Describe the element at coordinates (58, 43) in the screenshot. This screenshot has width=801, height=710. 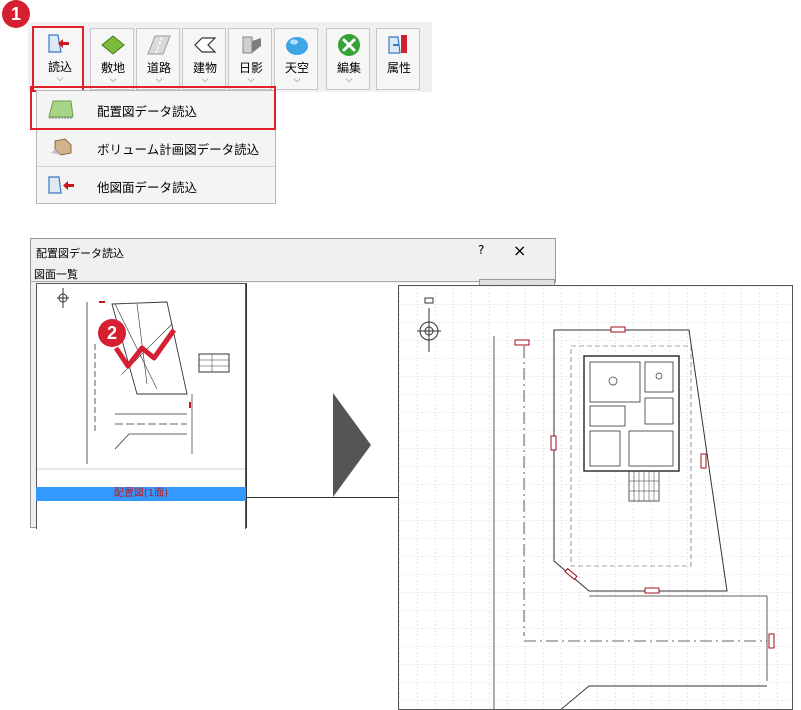
I see `import-icon` at that location.